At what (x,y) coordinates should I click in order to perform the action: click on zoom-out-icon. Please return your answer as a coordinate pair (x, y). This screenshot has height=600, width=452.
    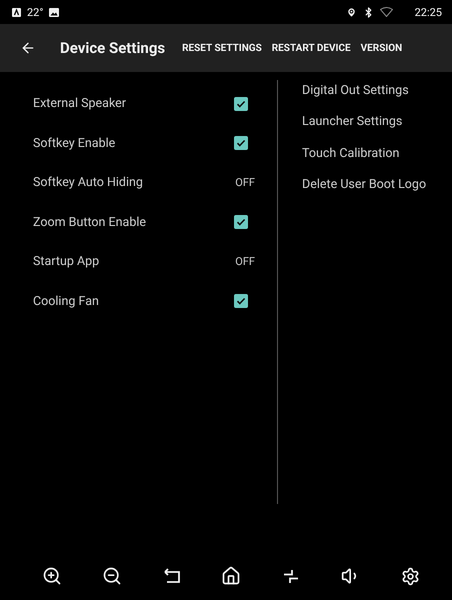
    Looking at the image, I should click on (112, 576).